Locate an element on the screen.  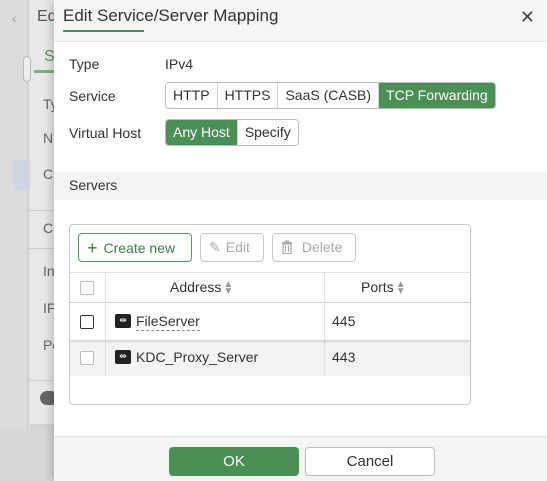
delete-button: Delete is located at coordinates (314, 247).